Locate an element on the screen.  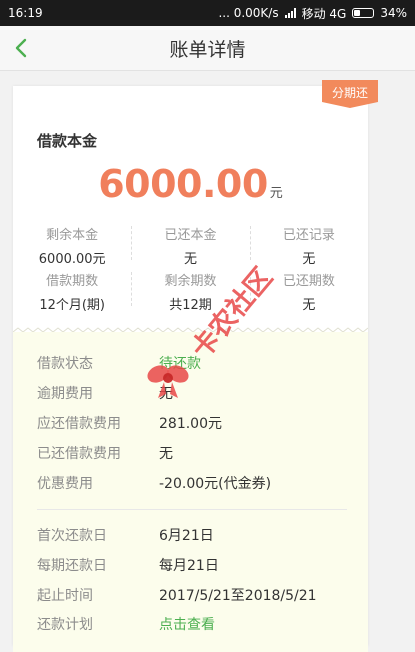
stat-label: 剩余期数 is located at coordinates (190, 281).